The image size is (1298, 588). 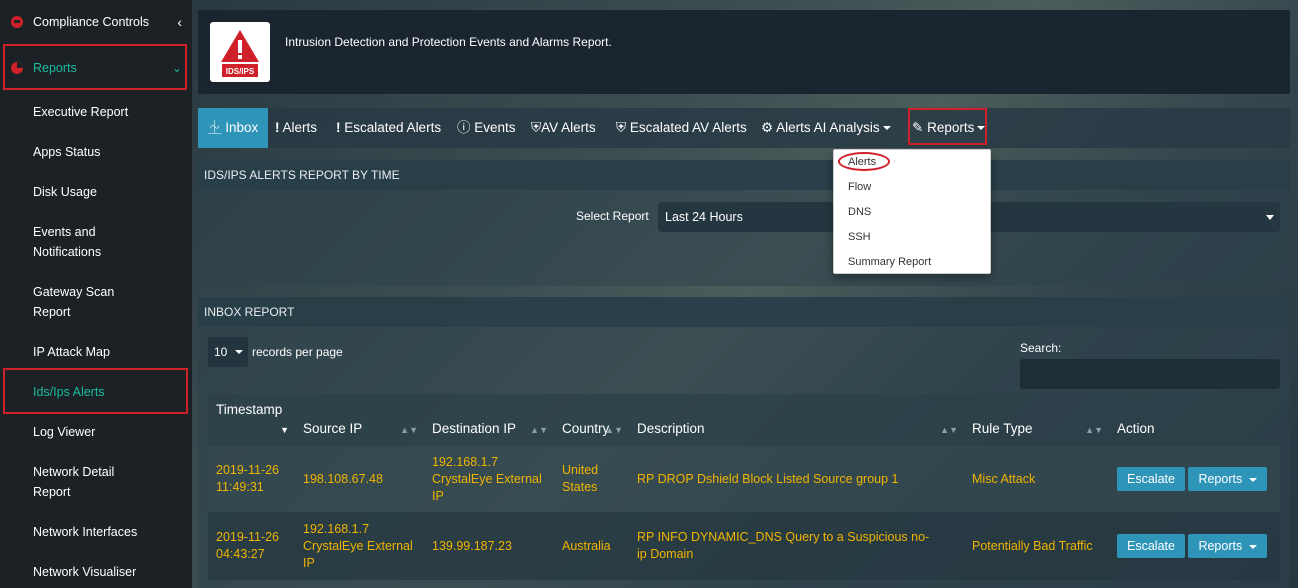 What do you see at coordinates (74, 482) in the screenshot?
I see `sidebar-item-label: Network Detail Report` at bounding box center [74, 482].